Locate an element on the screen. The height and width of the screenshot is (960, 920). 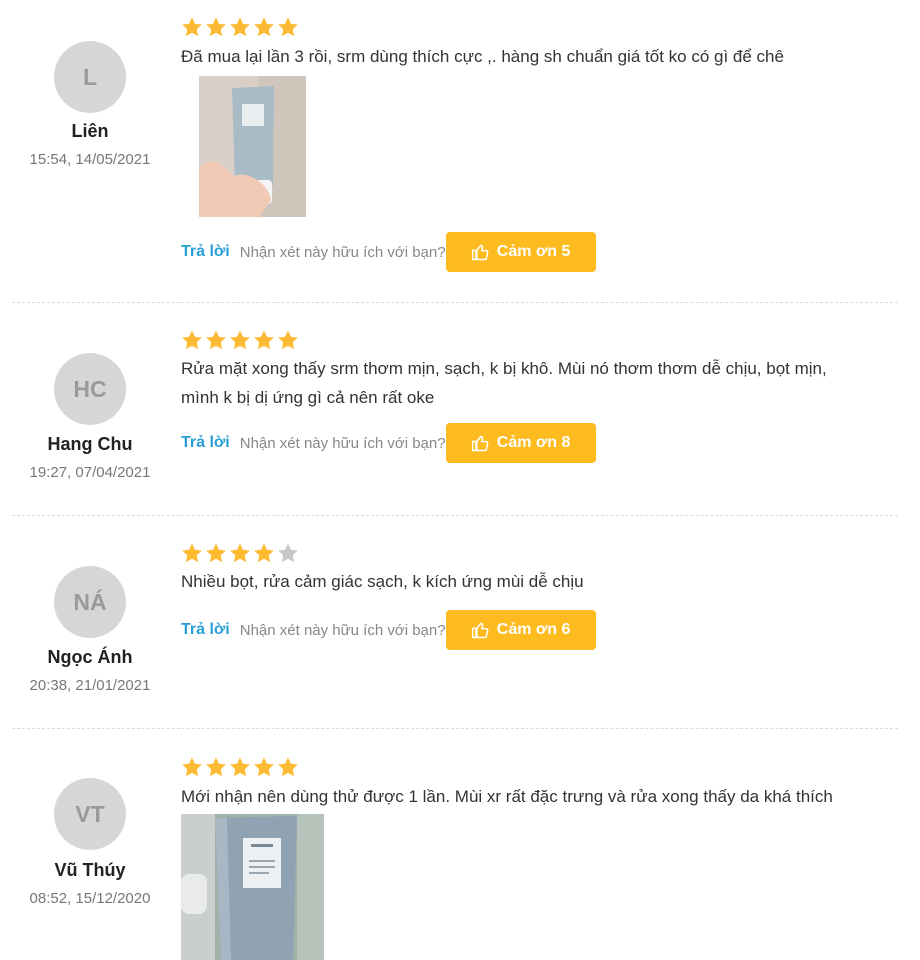
thanks-button: Cảm ơn 5 is located at coordinates (520, 252).